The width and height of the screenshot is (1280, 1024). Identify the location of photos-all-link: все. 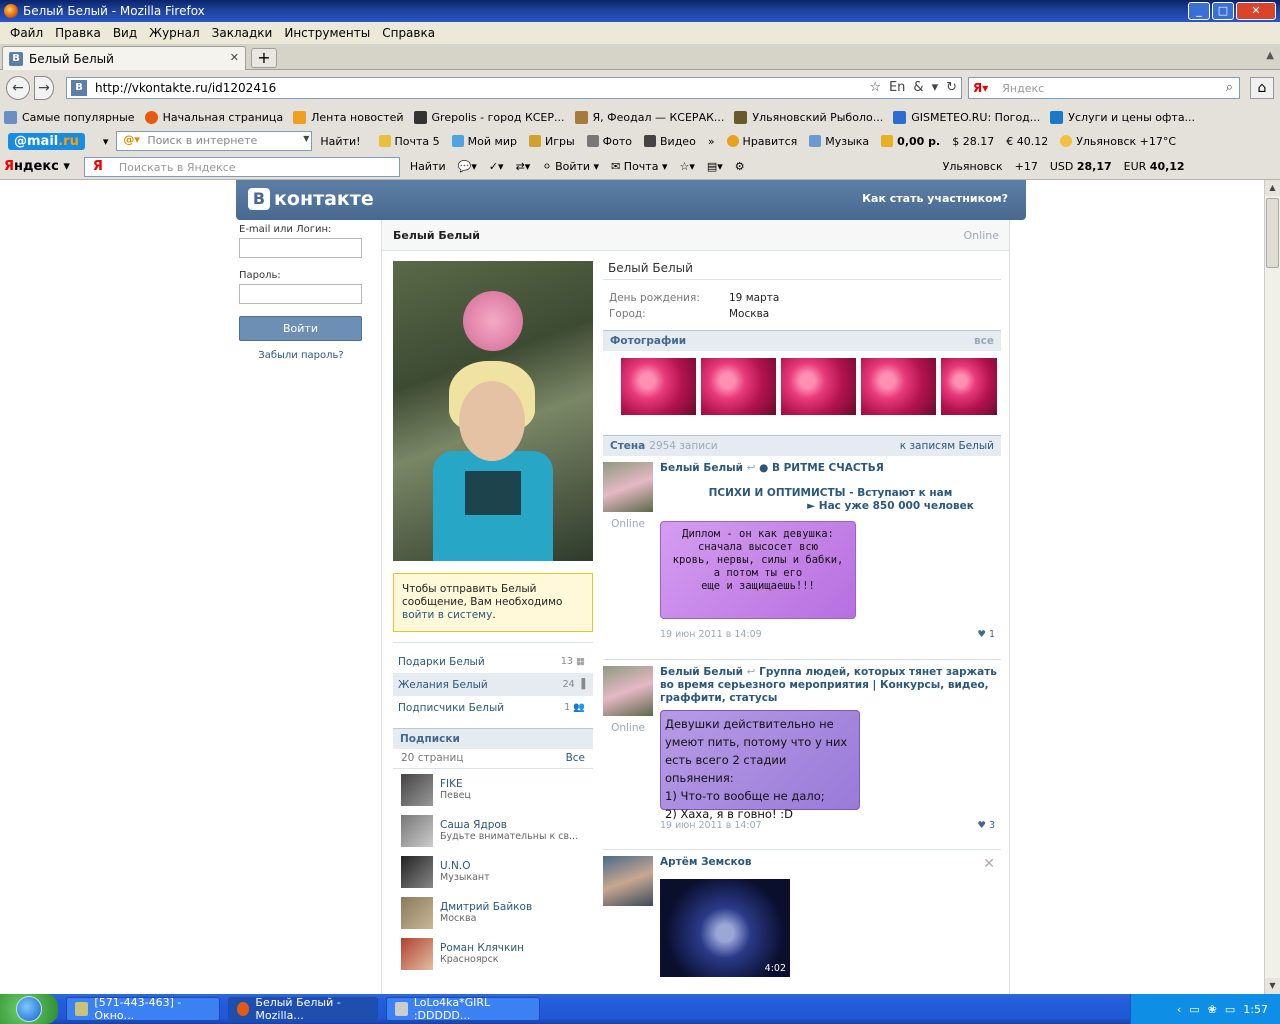
(984, 341).